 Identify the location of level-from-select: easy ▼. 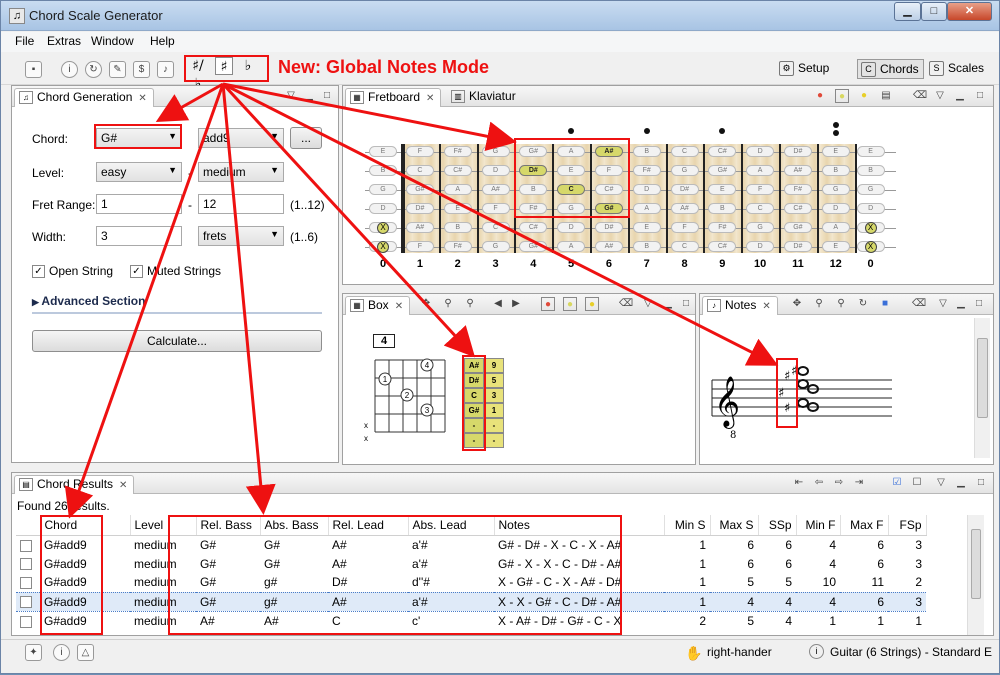
(139, 172).